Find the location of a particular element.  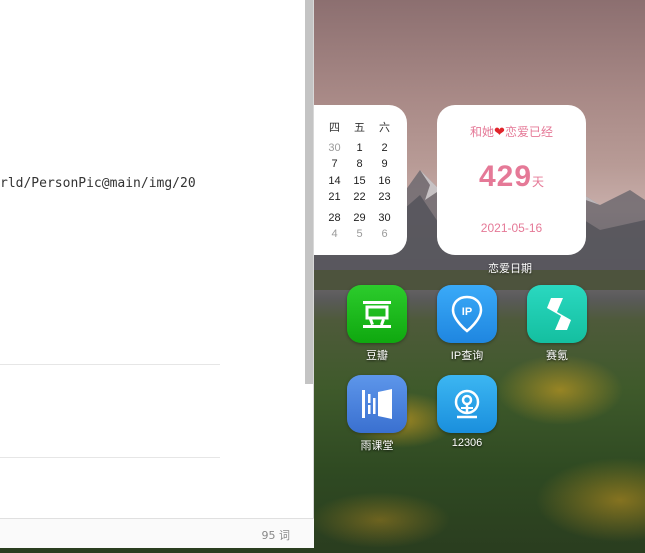

douban-icon is located at coordinates (377, 314).